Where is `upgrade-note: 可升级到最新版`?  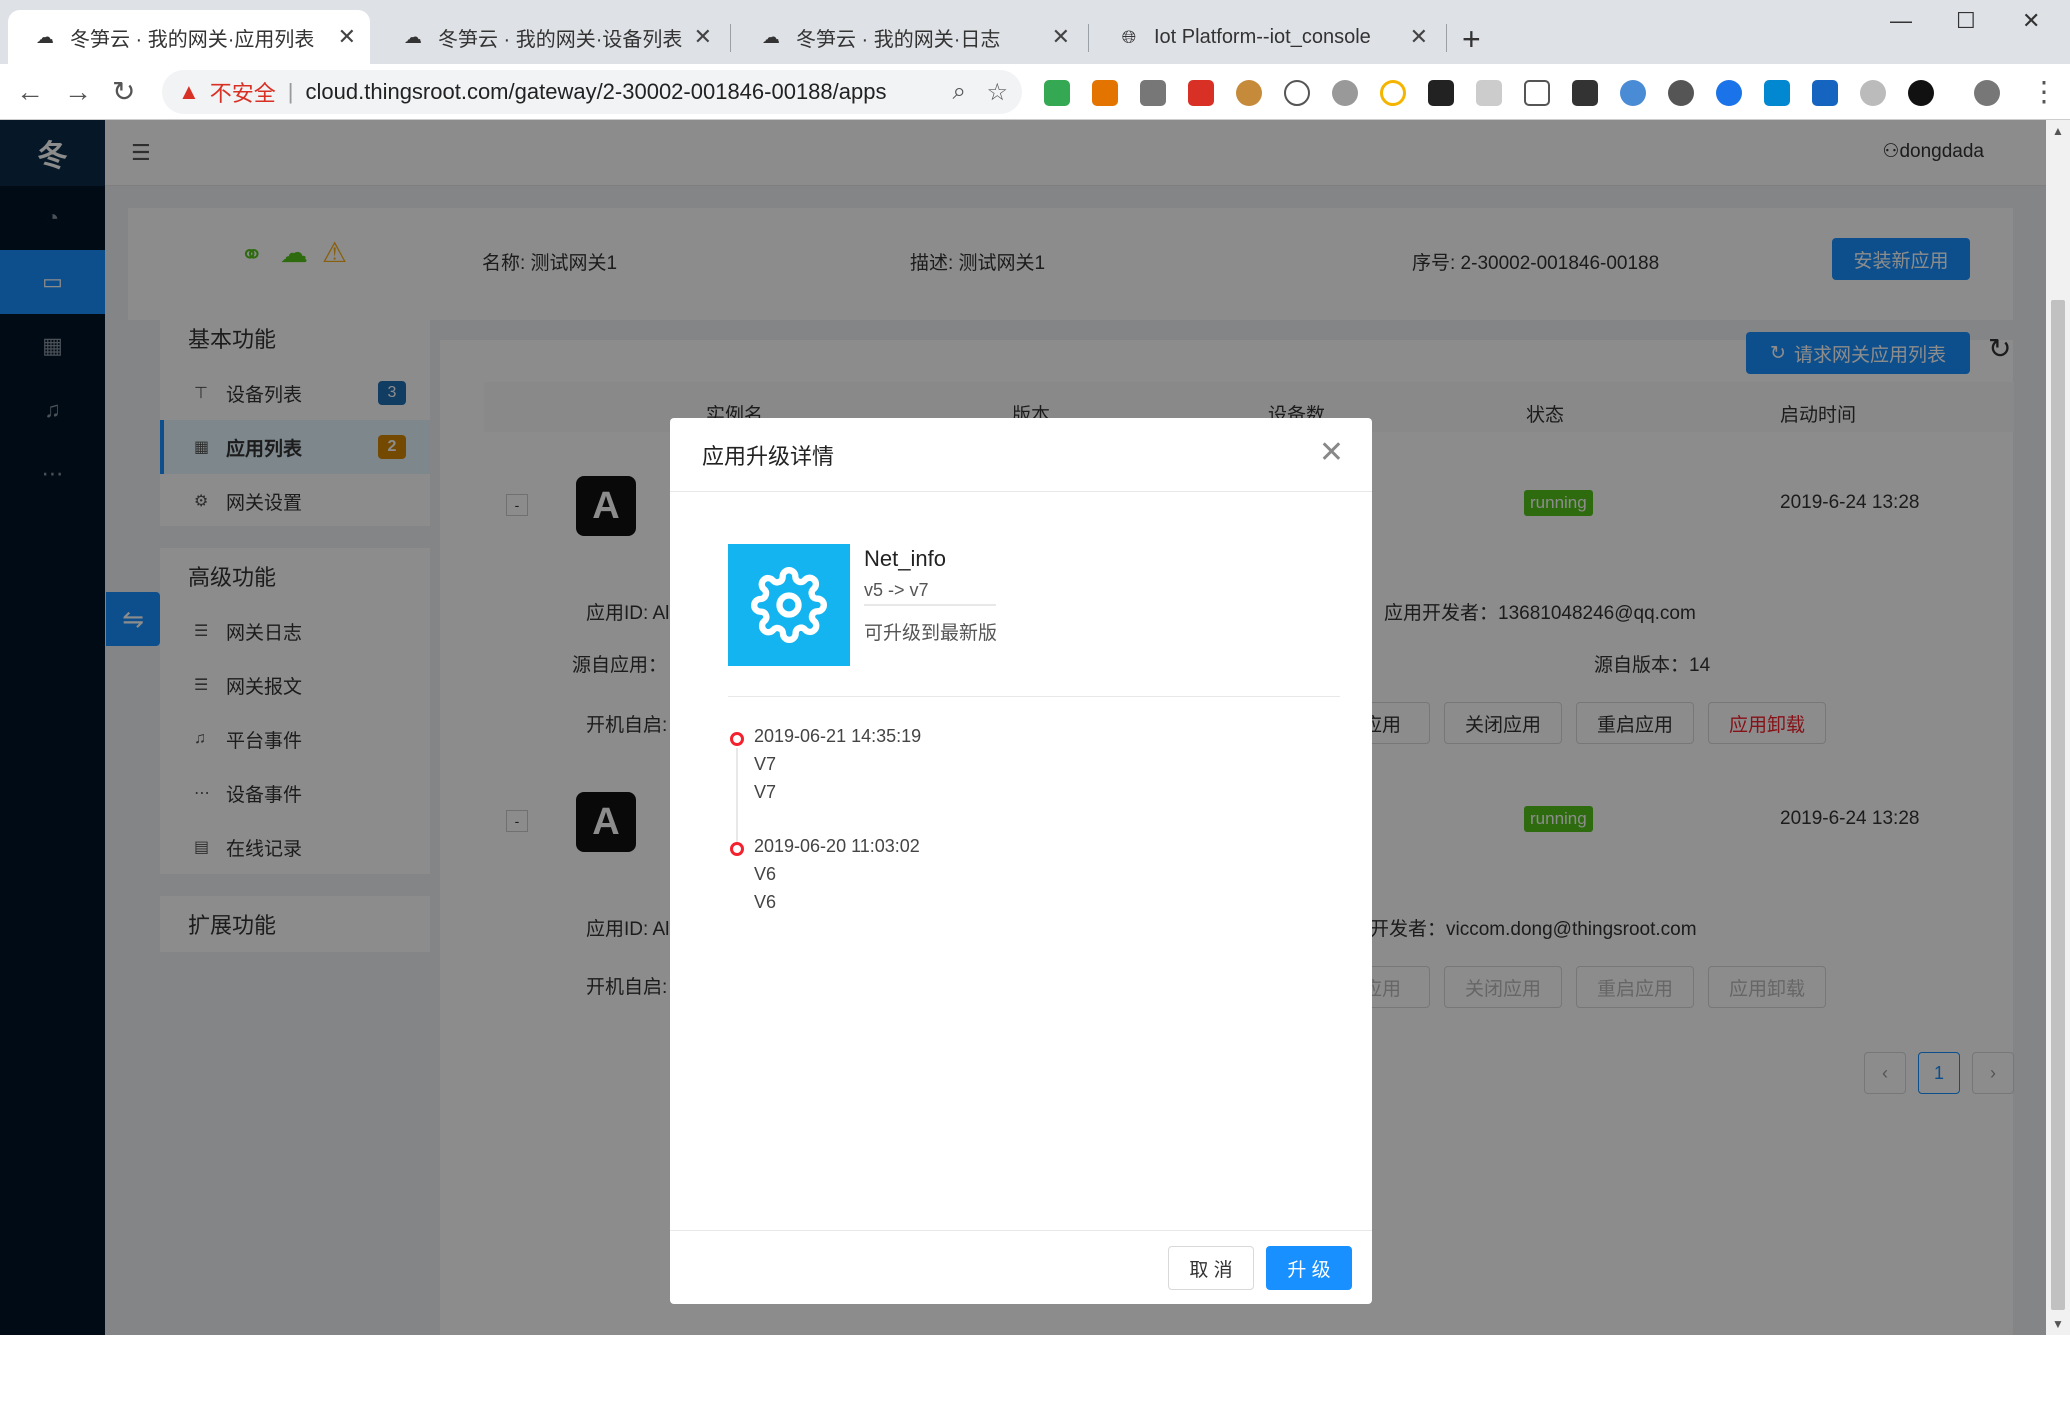
upgrade-note: 可升级到最新版 is located at coordinates (931, 633).